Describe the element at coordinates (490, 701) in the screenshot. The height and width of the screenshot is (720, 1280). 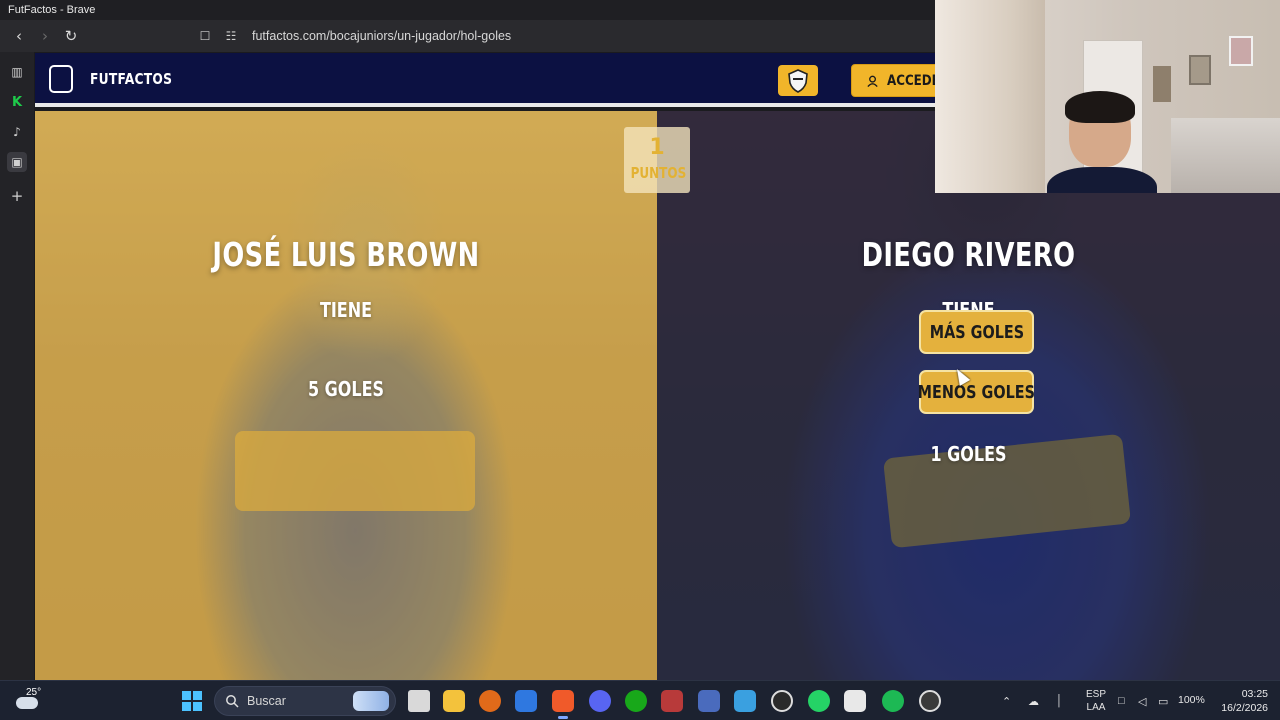
I see `app-orange-icon` at that location.